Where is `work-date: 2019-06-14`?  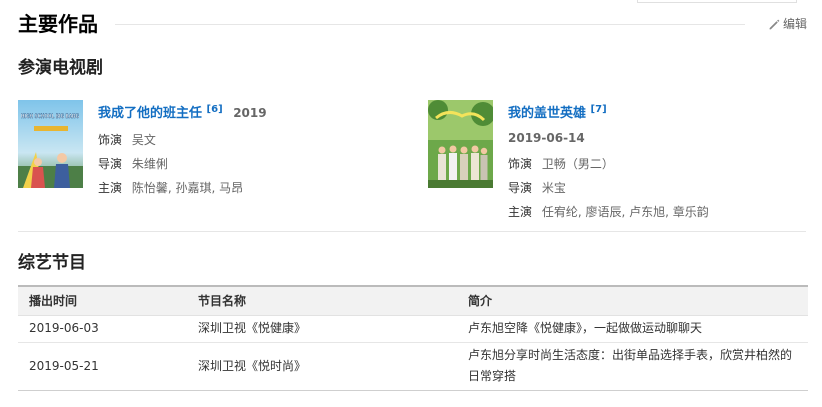
work-date: 2019-06-14 is located at coordinates (546, 138).